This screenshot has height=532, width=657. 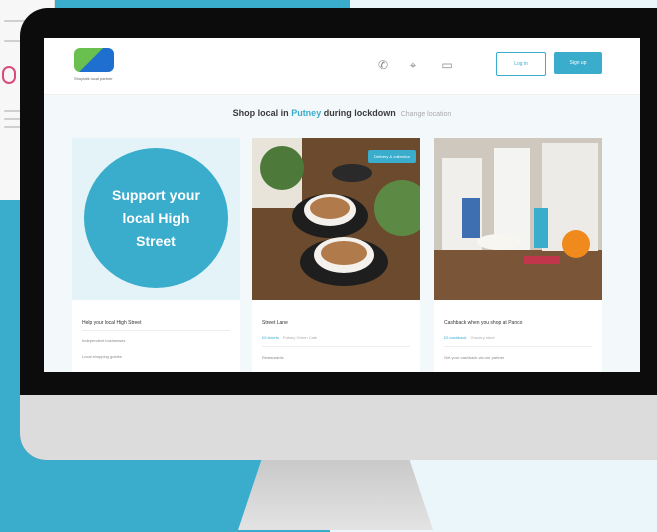 I want to click on support-circle: Support your local High Street, so click(x=156, y=218).